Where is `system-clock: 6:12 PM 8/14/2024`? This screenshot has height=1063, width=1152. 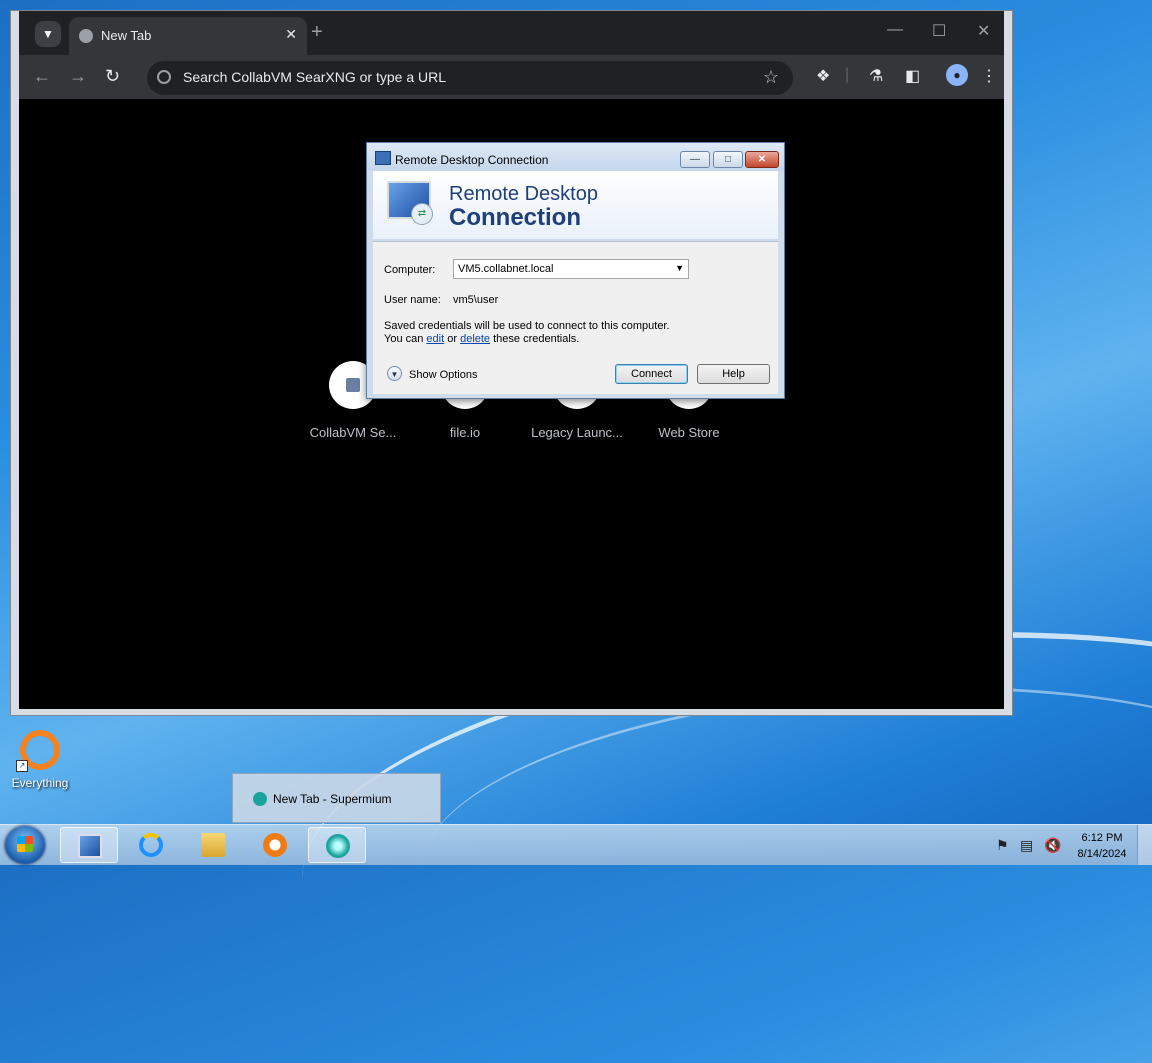 system-clock: 6:12 PM 8/14/2024 is located at coordinates (1102, 846).